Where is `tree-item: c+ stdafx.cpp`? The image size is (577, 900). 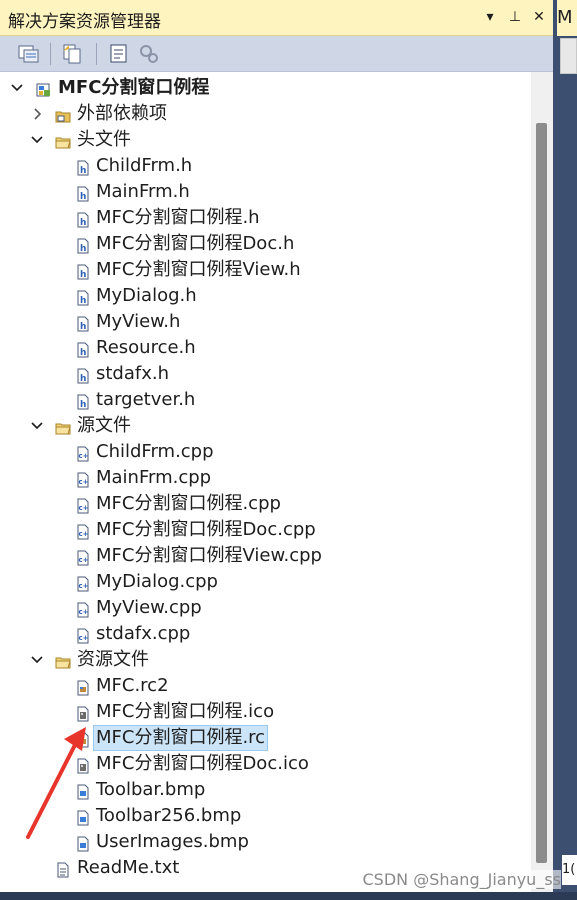
tree-item: c+ stdafx.cpp is located at coordinates (265, 634).